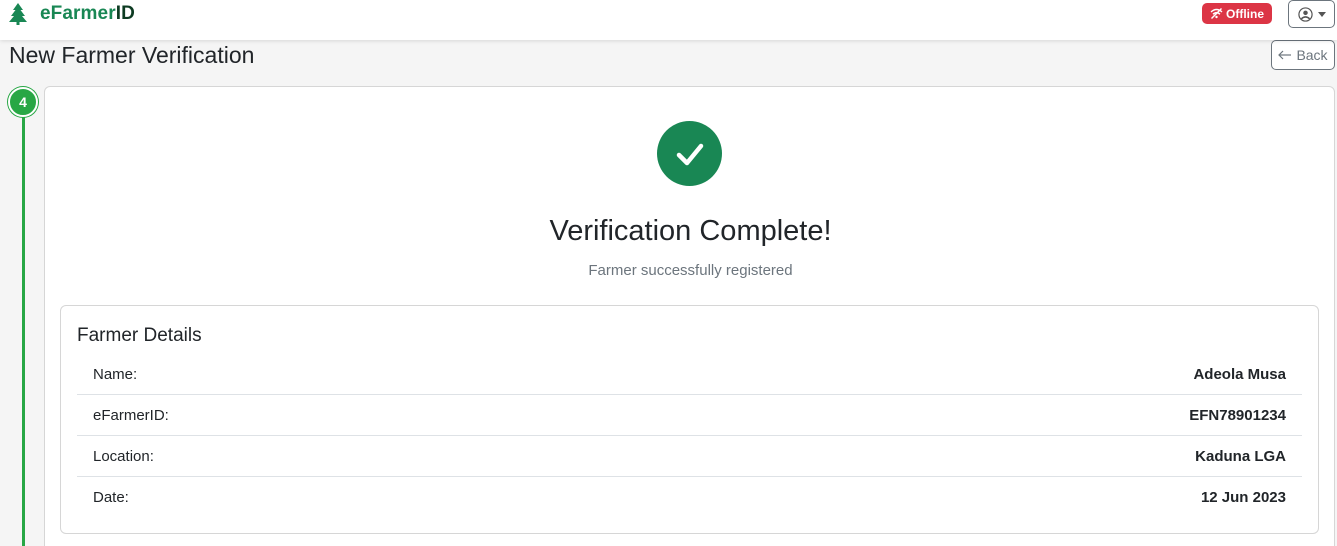 This screenshot has width=1337, height=546. Describe the element at coordinates (1239, 374) in the screenshot. I see `detail-value: Adeola Musa` at that location.